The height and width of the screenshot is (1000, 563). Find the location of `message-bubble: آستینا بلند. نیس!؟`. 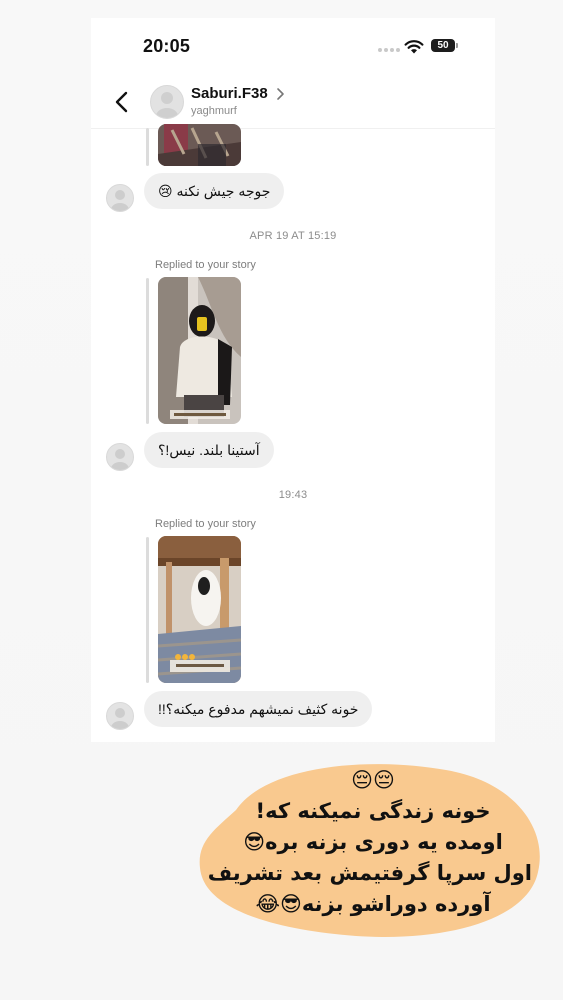

message-bubble: آستینا بلند. نیس!؟ is located at coordinates (209, 450).